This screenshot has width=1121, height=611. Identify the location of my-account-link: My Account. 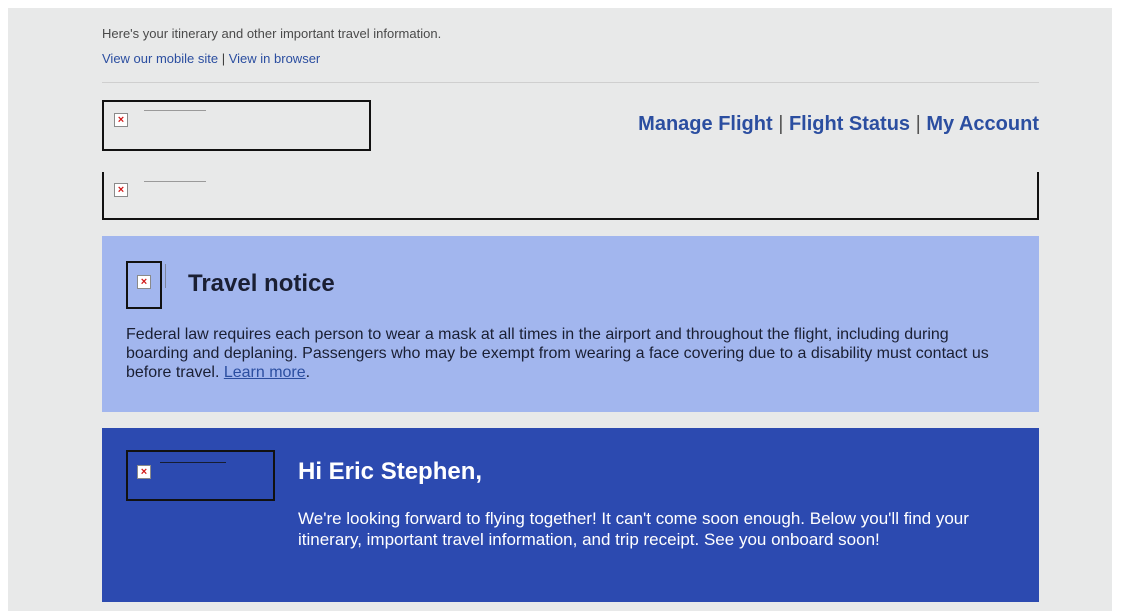
(982, 124).